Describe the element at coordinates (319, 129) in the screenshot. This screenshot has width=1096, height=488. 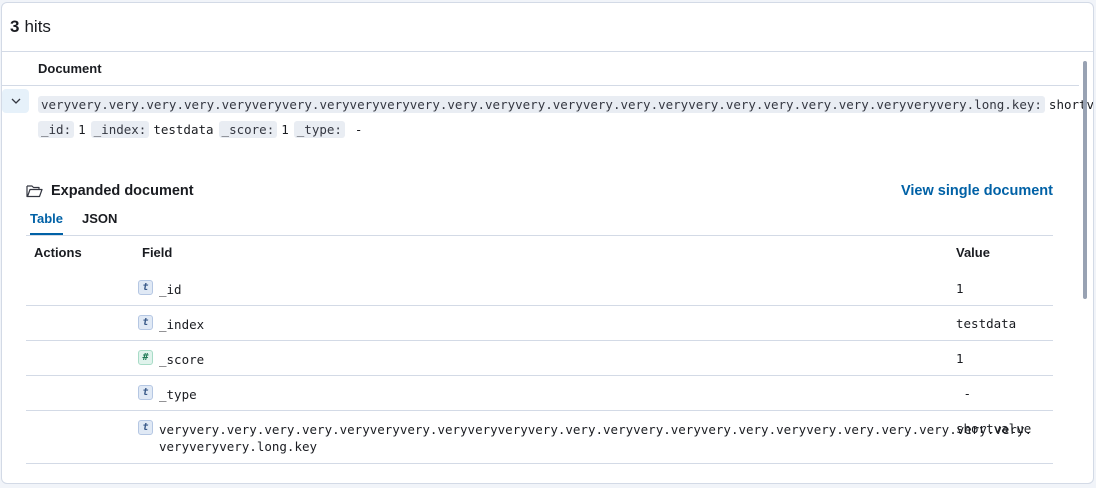
I see `summary-key-type: _type:` at that location.